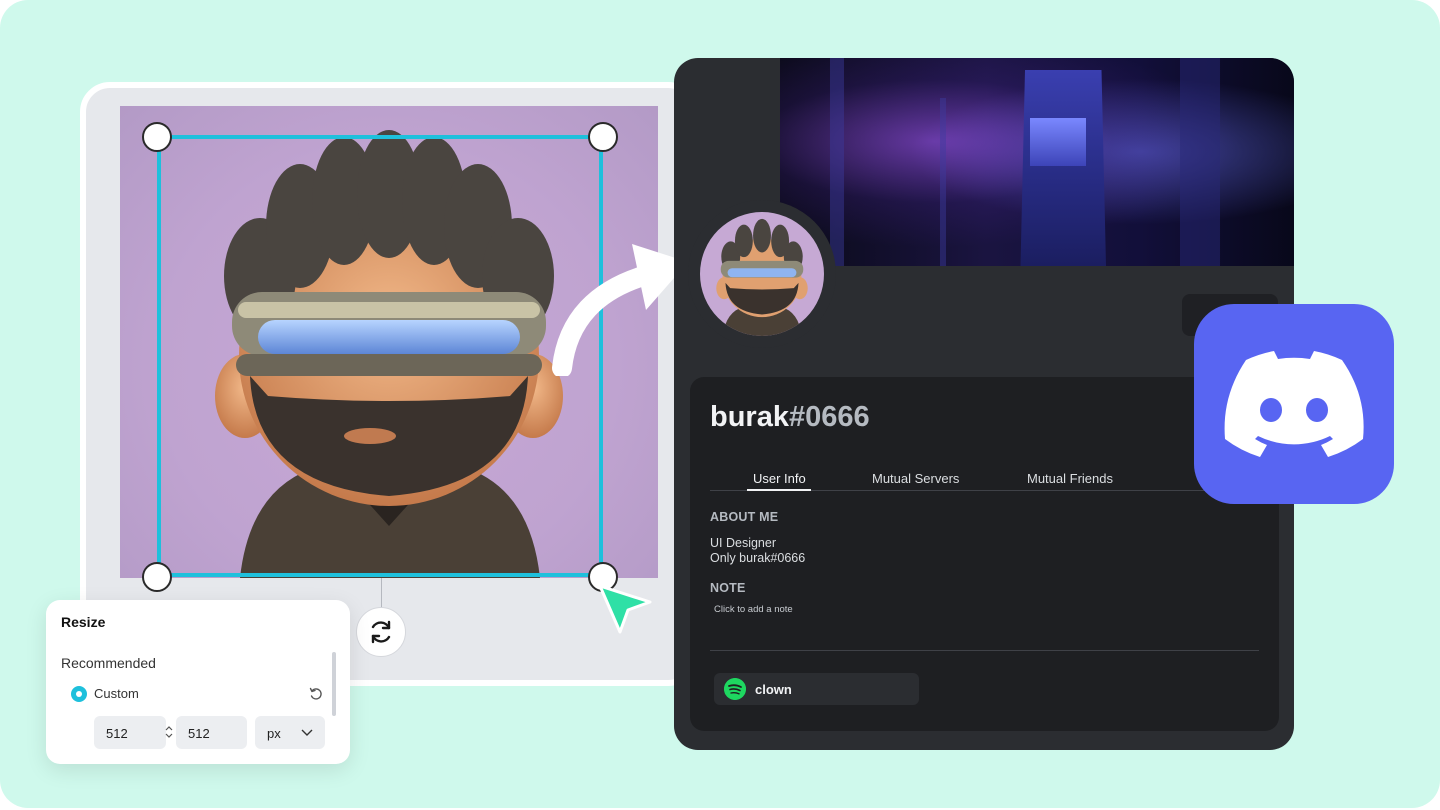 Image resolution: width=1440 pixels, height=810 pixels. What do you see at coordinates (829, 417) in the screenshot?
I see `username-discriminator: #0666` at bounding box center [829, 417].